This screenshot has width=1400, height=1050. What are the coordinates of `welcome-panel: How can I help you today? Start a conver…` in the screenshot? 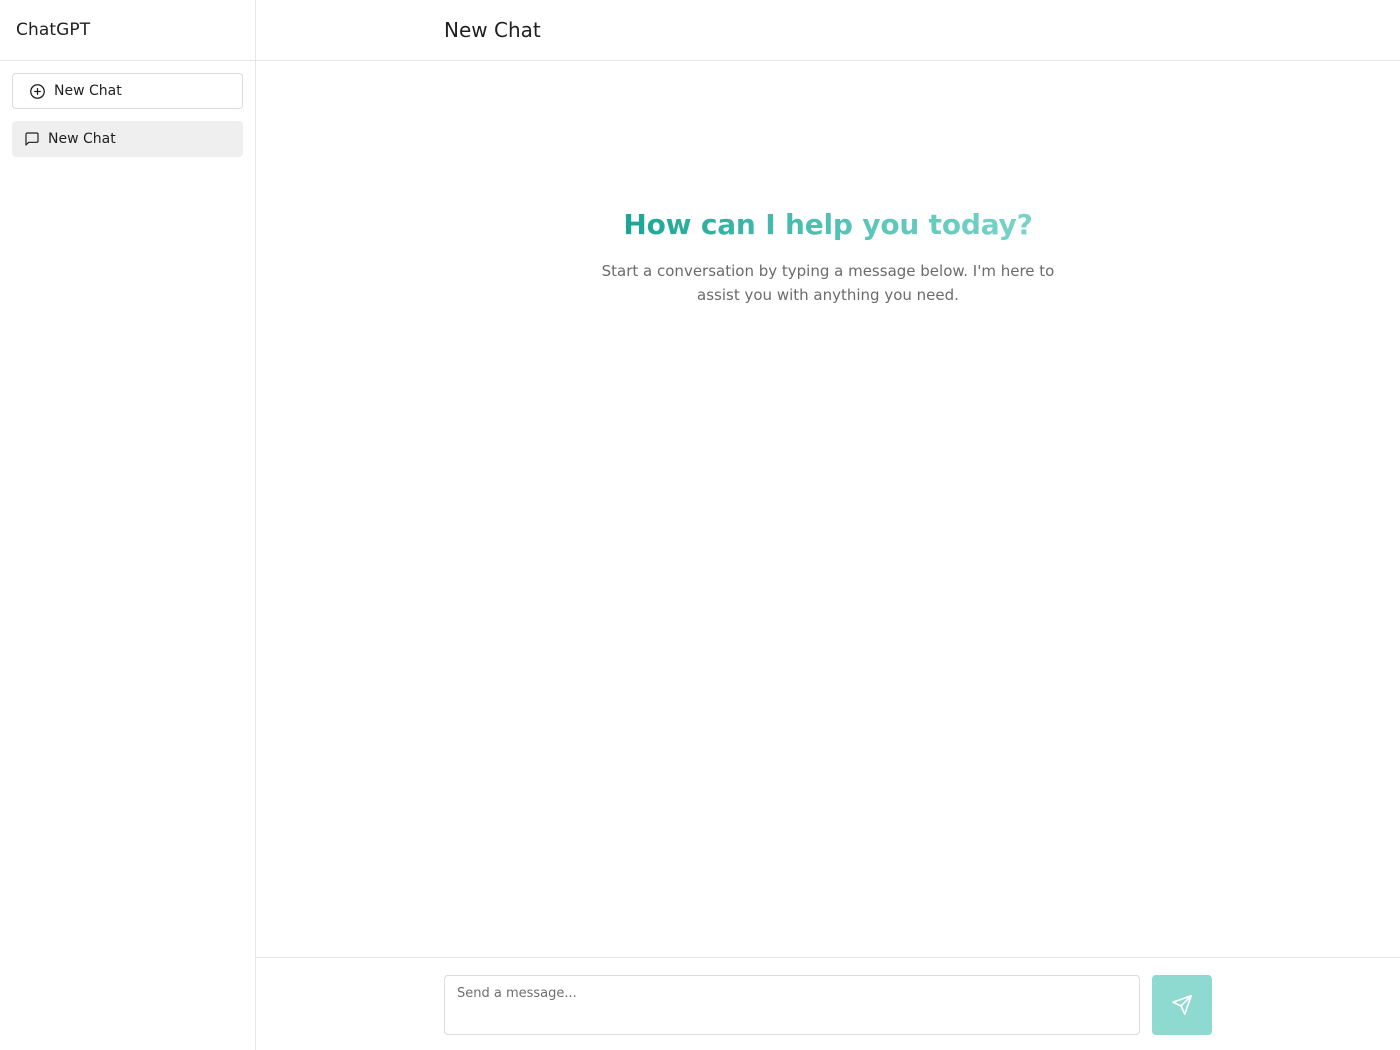 It's located at (828, 257).